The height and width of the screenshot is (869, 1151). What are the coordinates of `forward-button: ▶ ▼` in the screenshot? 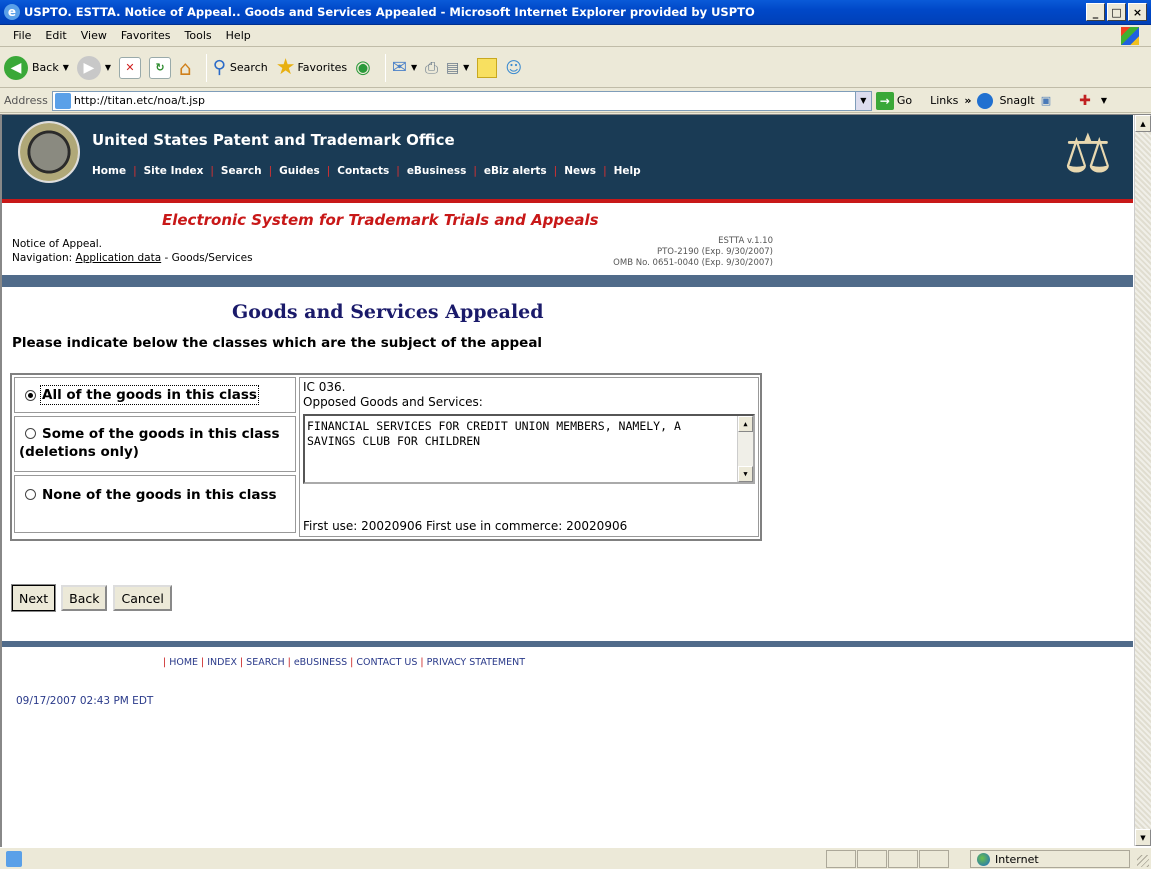 It's located at (93, 67).